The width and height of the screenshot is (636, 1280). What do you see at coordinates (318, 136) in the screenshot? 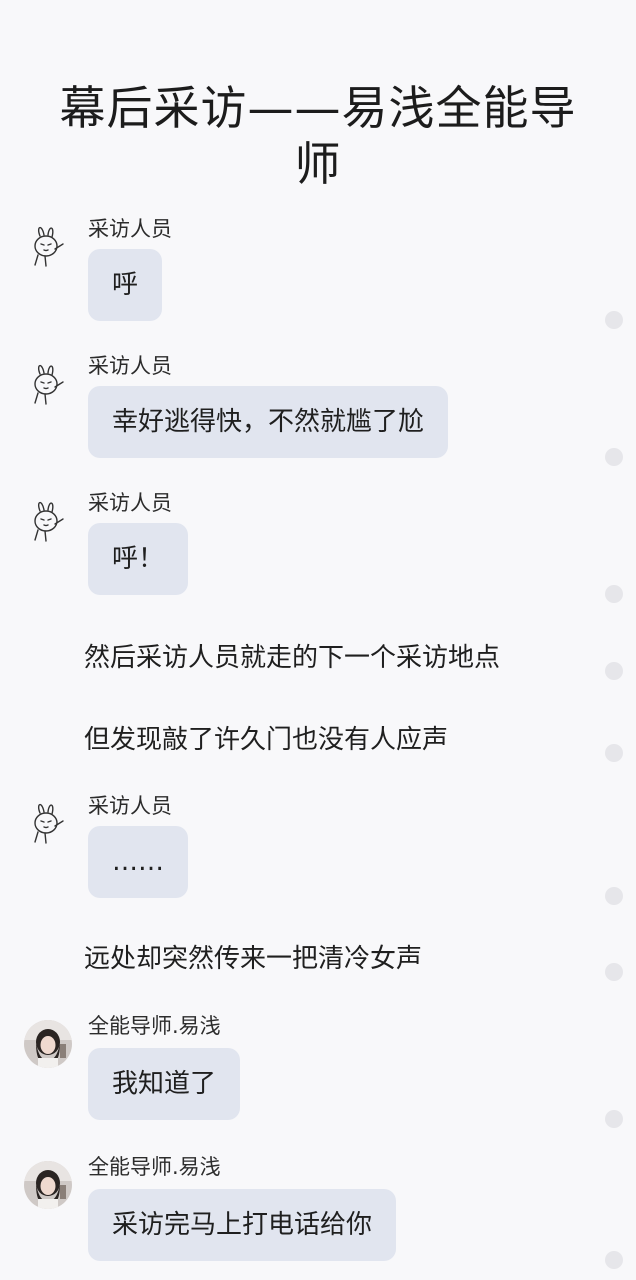
I see `page-title: 幕后采访——易浅全能导师` at bounding box center [318, 136].